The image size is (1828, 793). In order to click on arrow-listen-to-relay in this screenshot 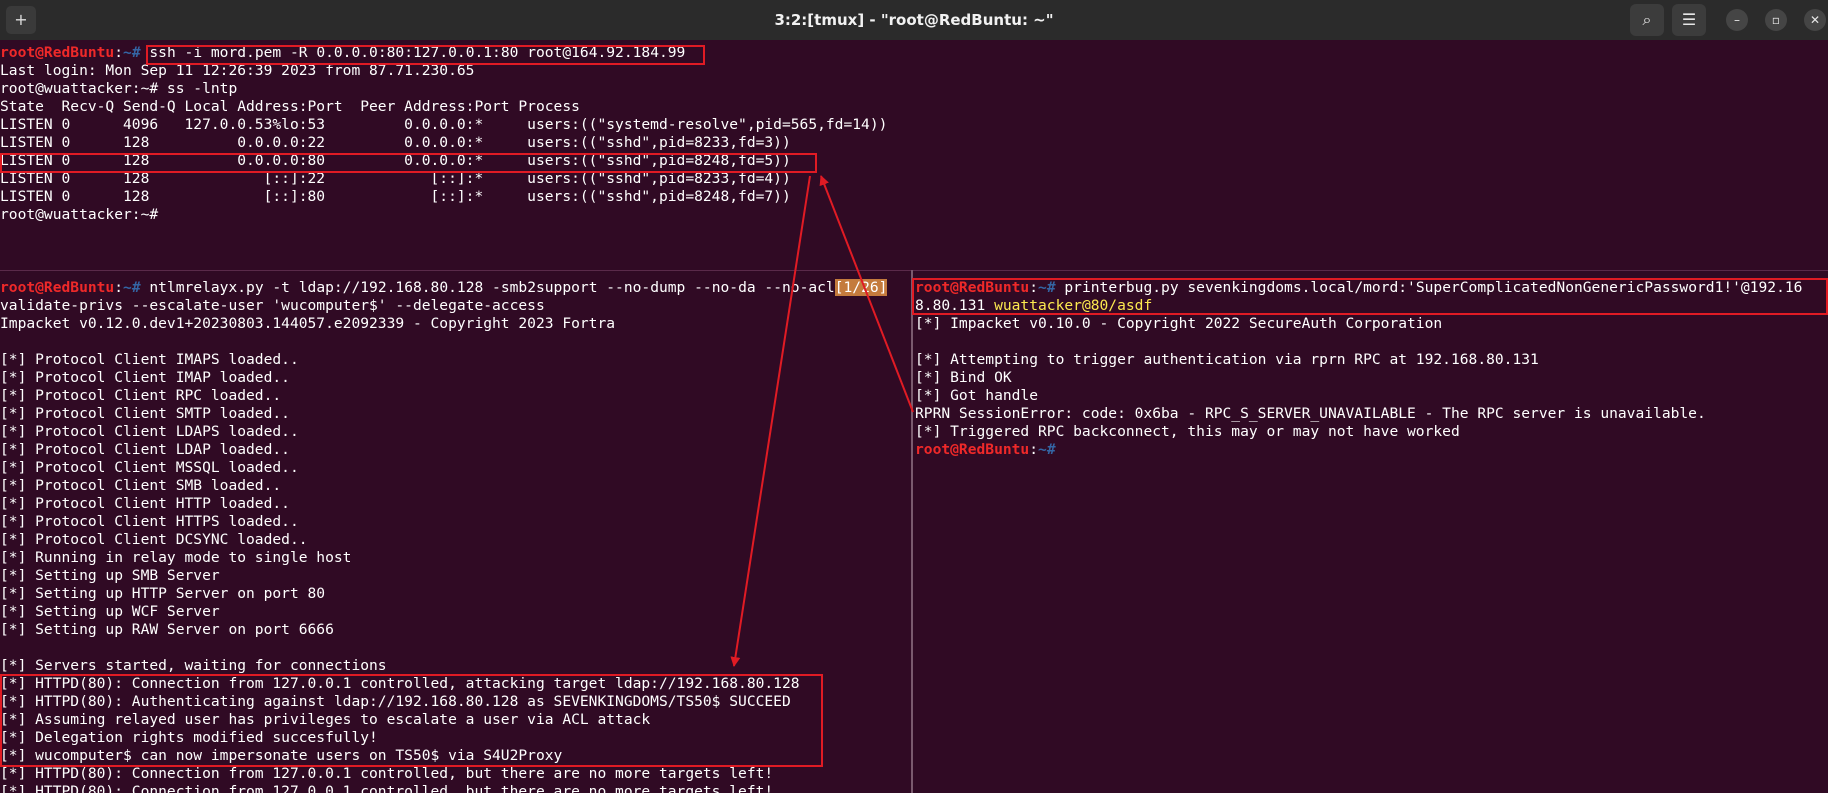, I will do `click(770, 421)`.